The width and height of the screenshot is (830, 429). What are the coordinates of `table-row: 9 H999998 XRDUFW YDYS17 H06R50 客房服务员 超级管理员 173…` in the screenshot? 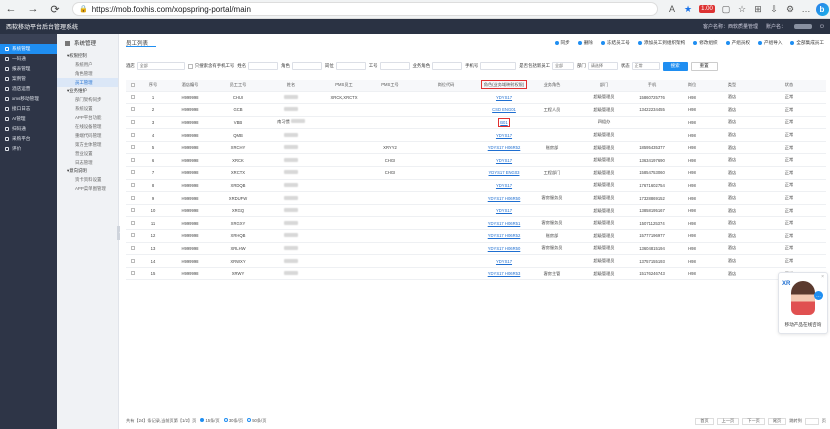 It's located at (476, 198).